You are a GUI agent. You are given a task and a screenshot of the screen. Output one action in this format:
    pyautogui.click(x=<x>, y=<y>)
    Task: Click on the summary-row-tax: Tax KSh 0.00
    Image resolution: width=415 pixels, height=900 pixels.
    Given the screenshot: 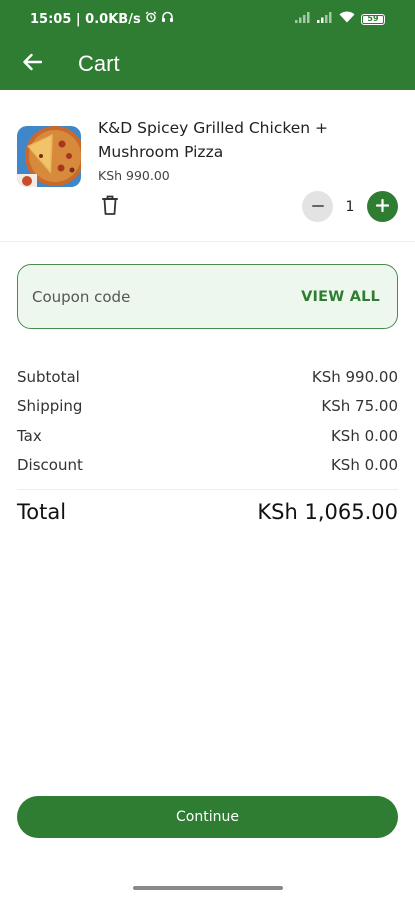 What is the action you would take?
    pyautogui.click(x=207, y=436)
    